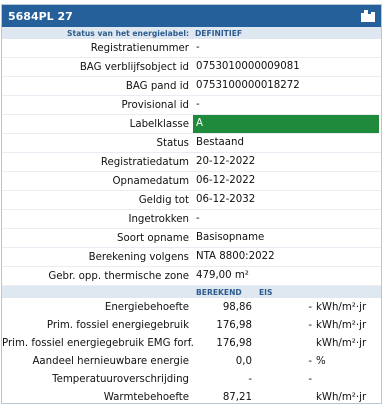  I want to click on field-label: Berekening volgens, so click(138, 257).